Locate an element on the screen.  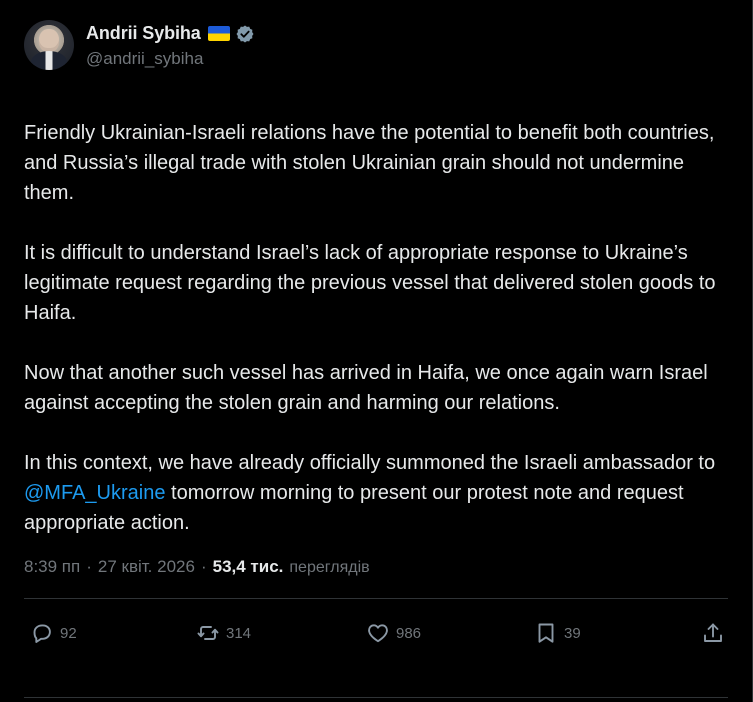
author-names: Andrii Sybiha @andrii_sybiha is located at coordinates (170, 45).